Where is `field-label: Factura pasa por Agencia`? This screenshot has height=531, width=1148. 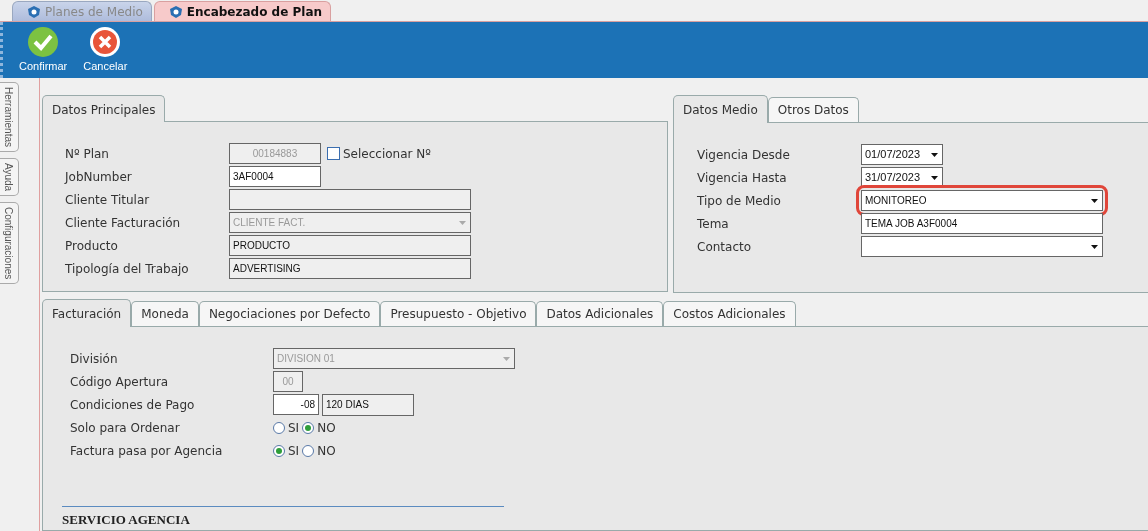
field-label: Factura pasa por Agencia is located at coordinates (146, 451).